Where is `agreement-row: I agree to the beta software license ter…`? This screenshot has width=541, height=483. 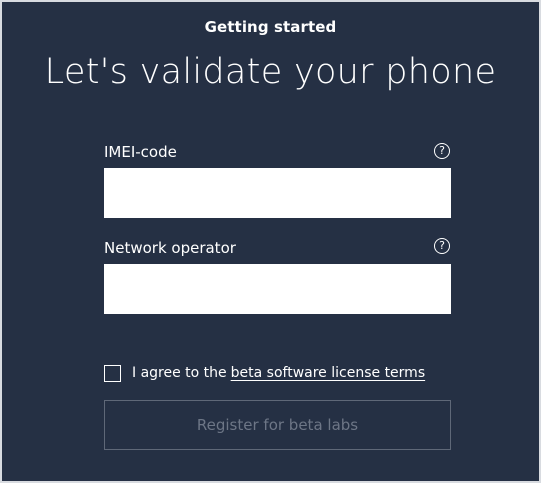
agreement-row: I agree to the beta software license ter… is located at coordinates (264, 373).